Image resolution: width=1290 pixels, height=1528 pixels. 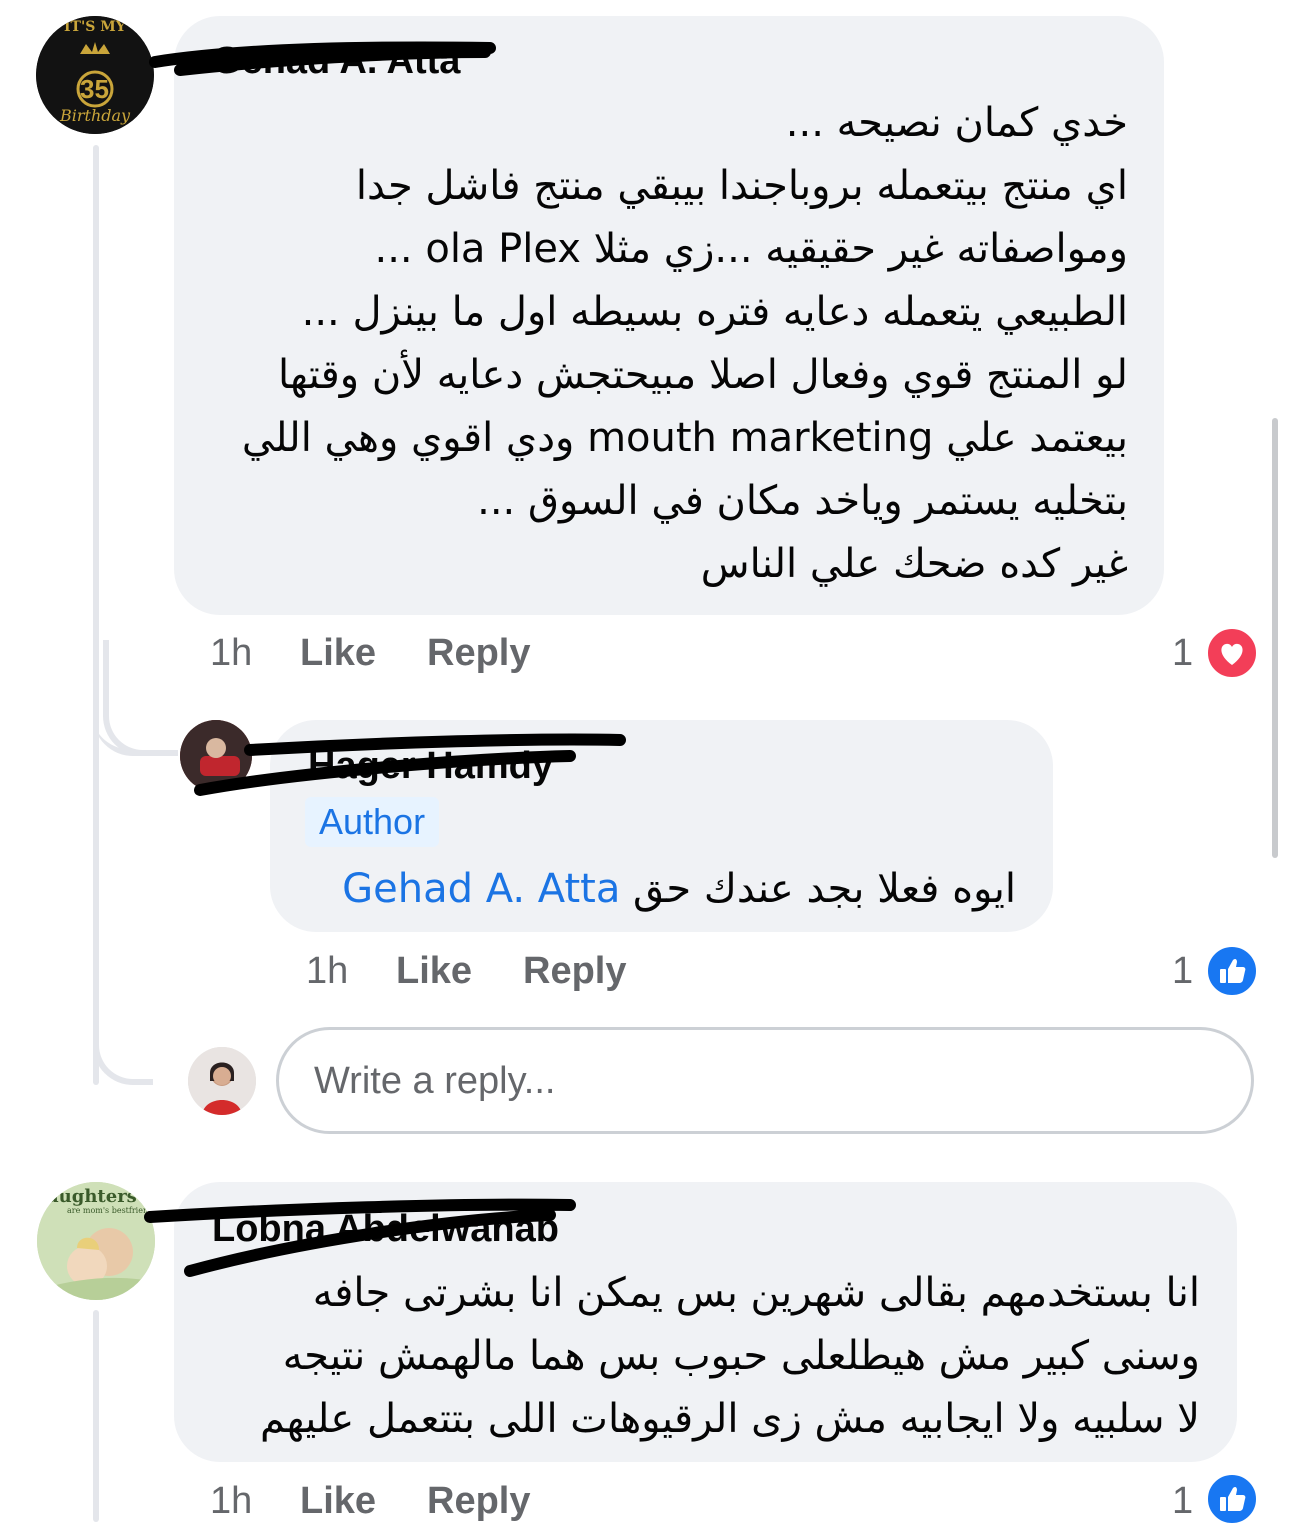 What do you see at coordinates (92, 1196) in the screenshot?
I see `avatar-caption-top: aughters` at bounding box center [92, 1196].